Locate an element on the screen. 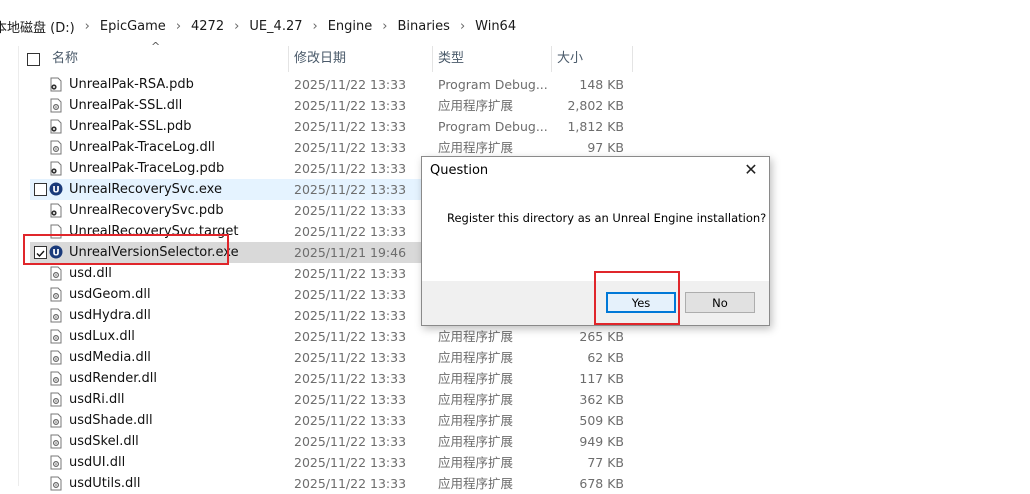 Image resolution: width=1030 pixels, height=494 pixels. file-size: 949 KB is located at coordinates (601, 441).